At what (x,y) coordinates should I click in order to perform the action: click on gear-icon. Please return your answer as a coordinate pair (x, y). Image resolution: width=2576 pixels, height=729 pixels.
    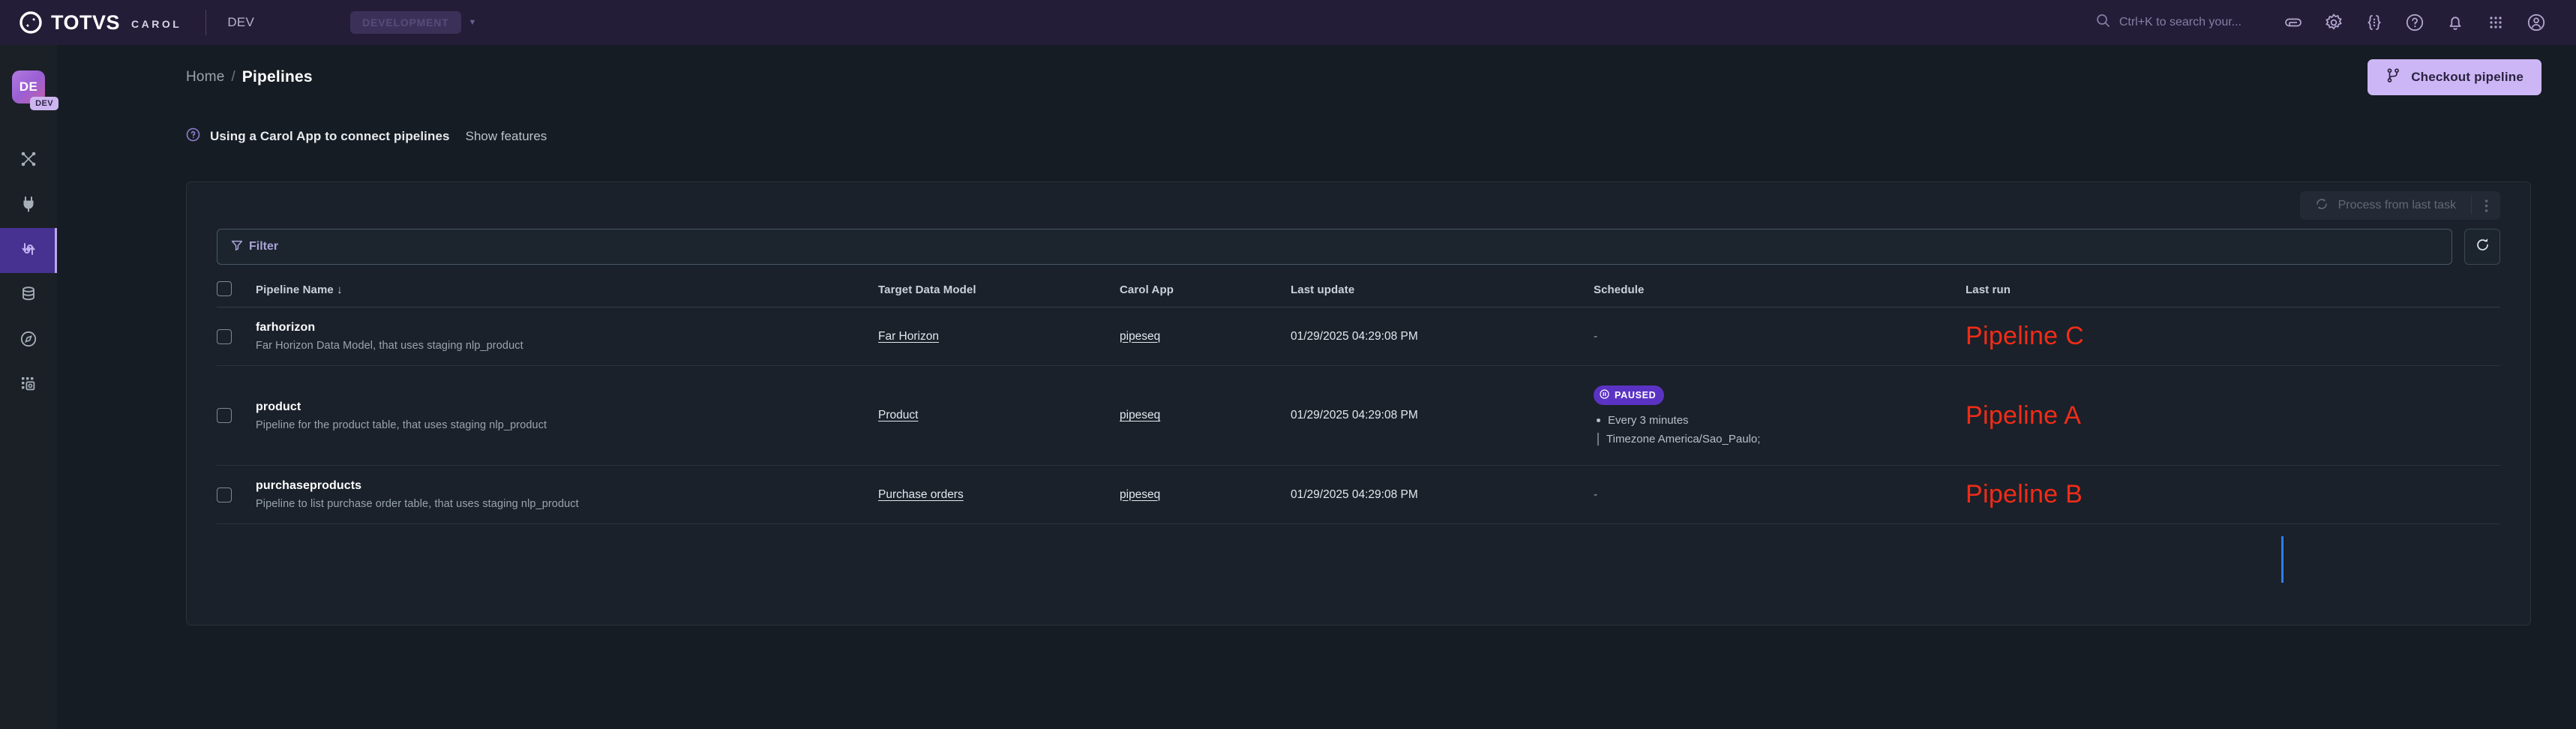
    Looking at the image, I should click on (2334, 22).